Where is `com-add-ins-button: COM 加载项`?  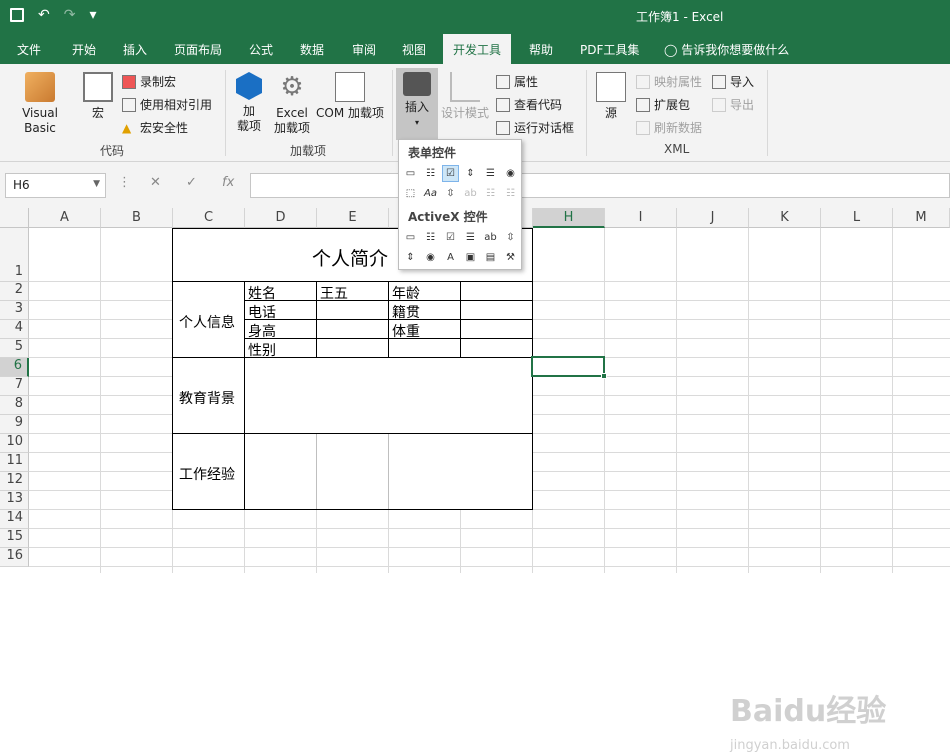 com-add-ins-button: COM 加载项 is located at coordinates (350, 96).